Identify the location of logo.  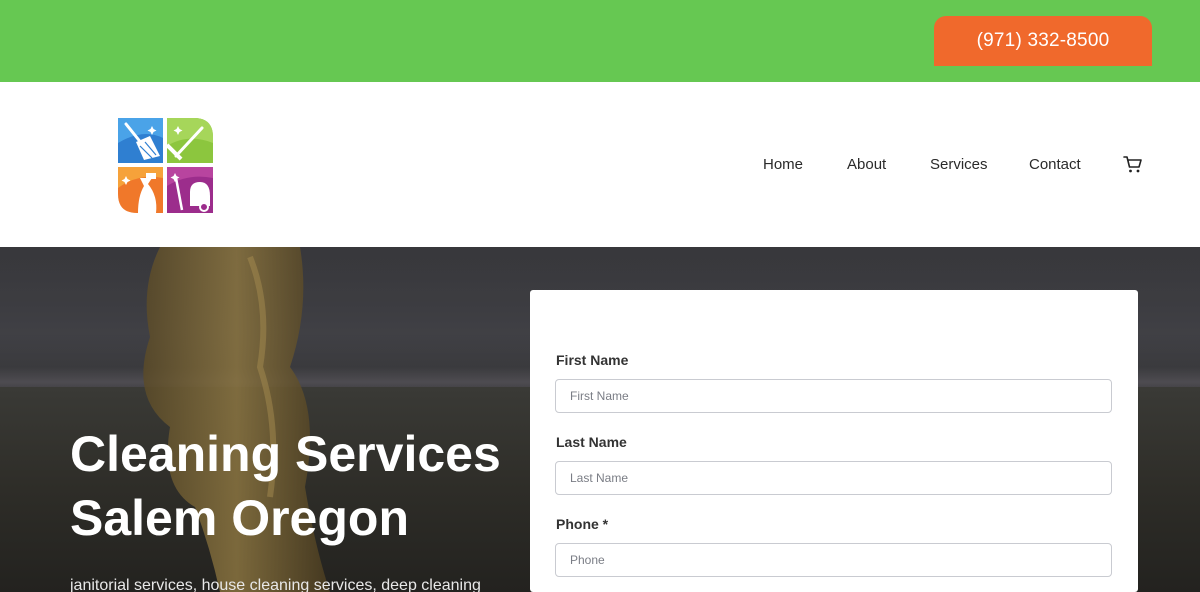
(165, 165).